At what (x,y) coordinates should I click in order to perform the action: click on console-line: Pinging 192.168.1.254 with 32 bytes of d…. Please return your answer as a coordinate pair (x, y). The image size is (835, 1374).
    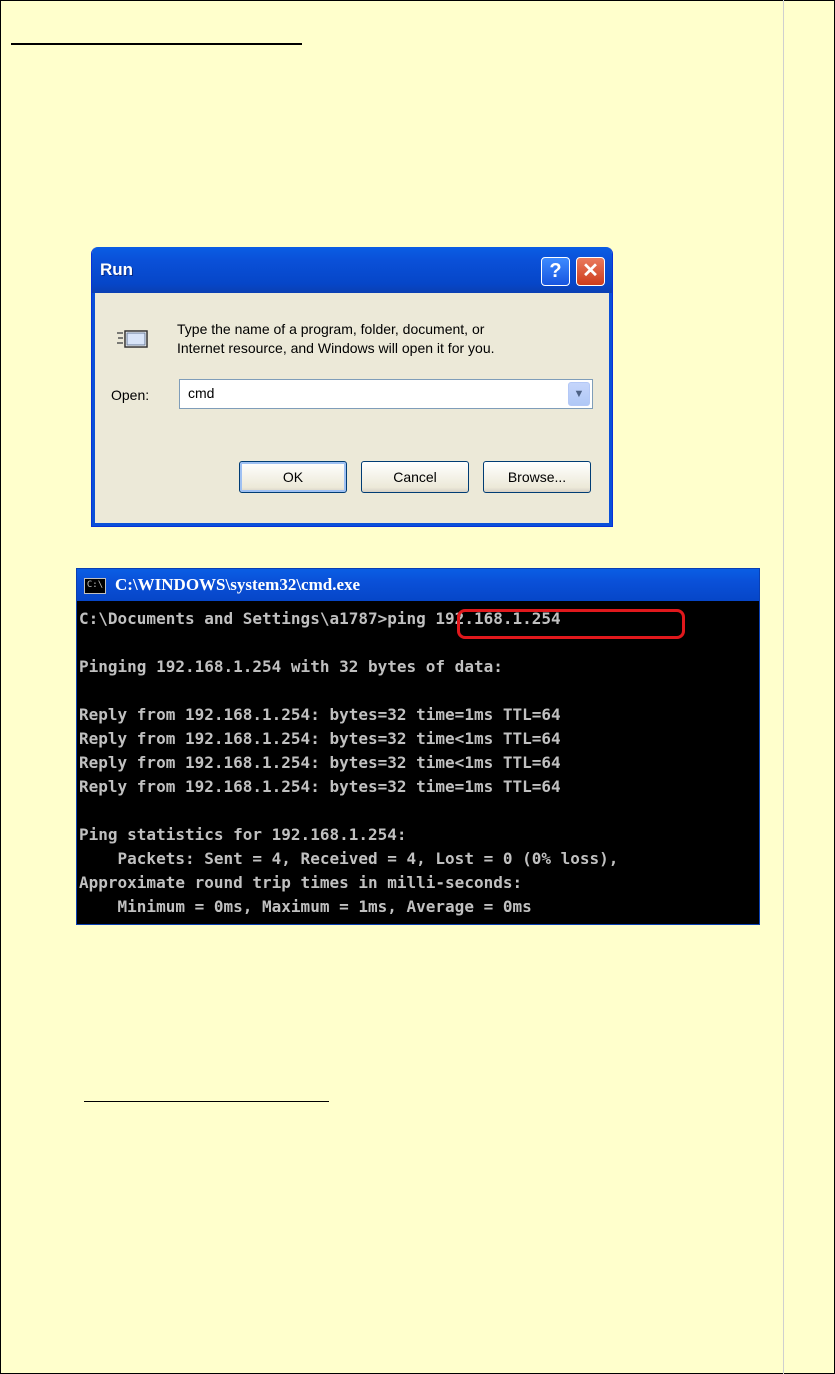
    Looking at the image, I should click on (291, 666).